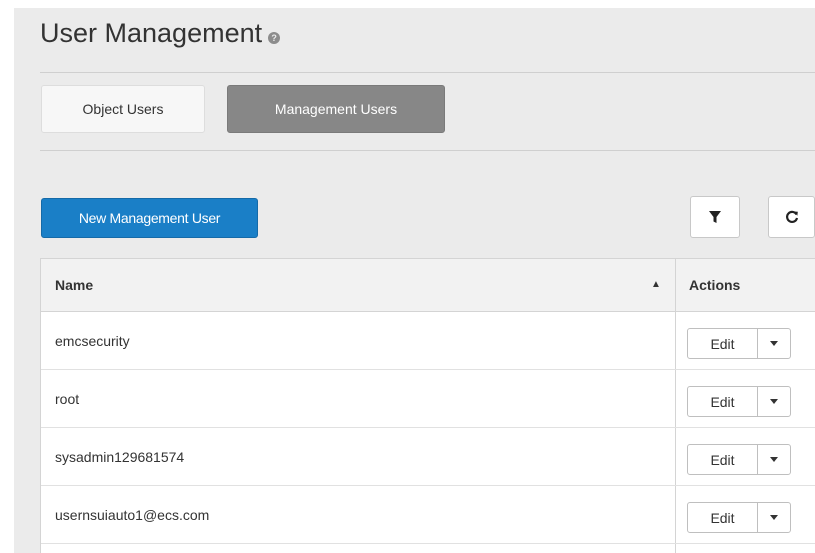  I want to click on sort-ascending-icon: ▲, so click(656, 284).